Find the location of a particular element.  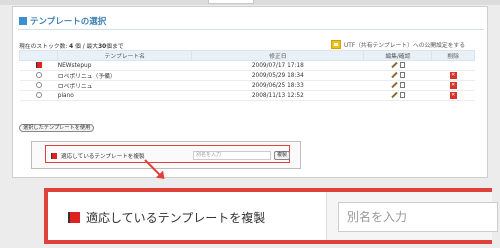

template-name: ロペポリニュ is located at coordinates (124, 85).